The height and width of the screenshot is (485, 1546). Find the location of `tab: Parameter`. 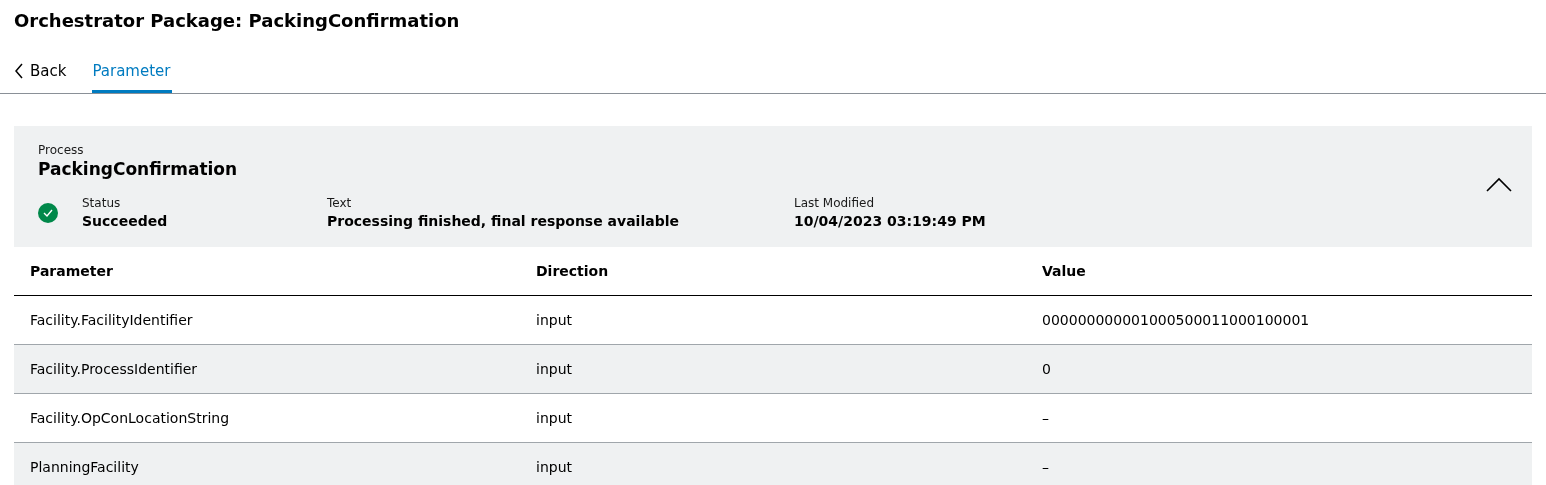

tab: Parameter is located at coordinates (132, 72).